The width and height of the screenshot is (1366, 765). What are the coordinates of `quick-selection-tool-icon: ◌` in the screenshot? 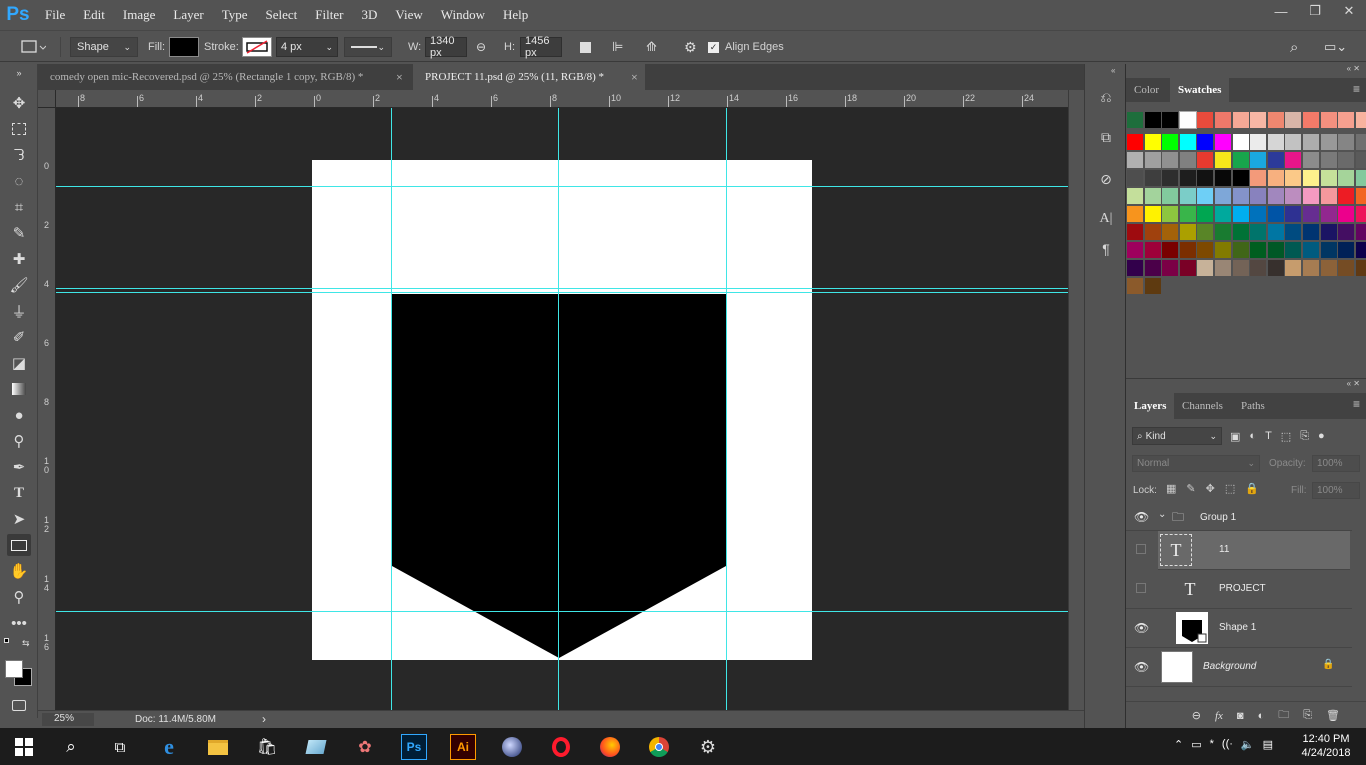 It's located at (19, 181).